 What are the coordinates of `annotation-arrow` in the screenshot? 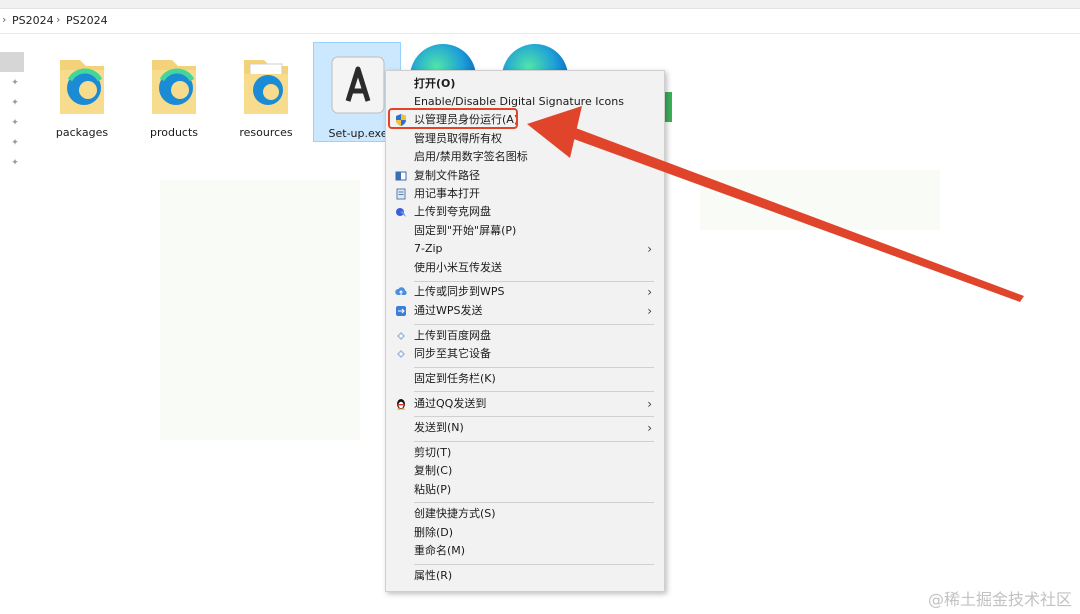 It's located at (775, 204).